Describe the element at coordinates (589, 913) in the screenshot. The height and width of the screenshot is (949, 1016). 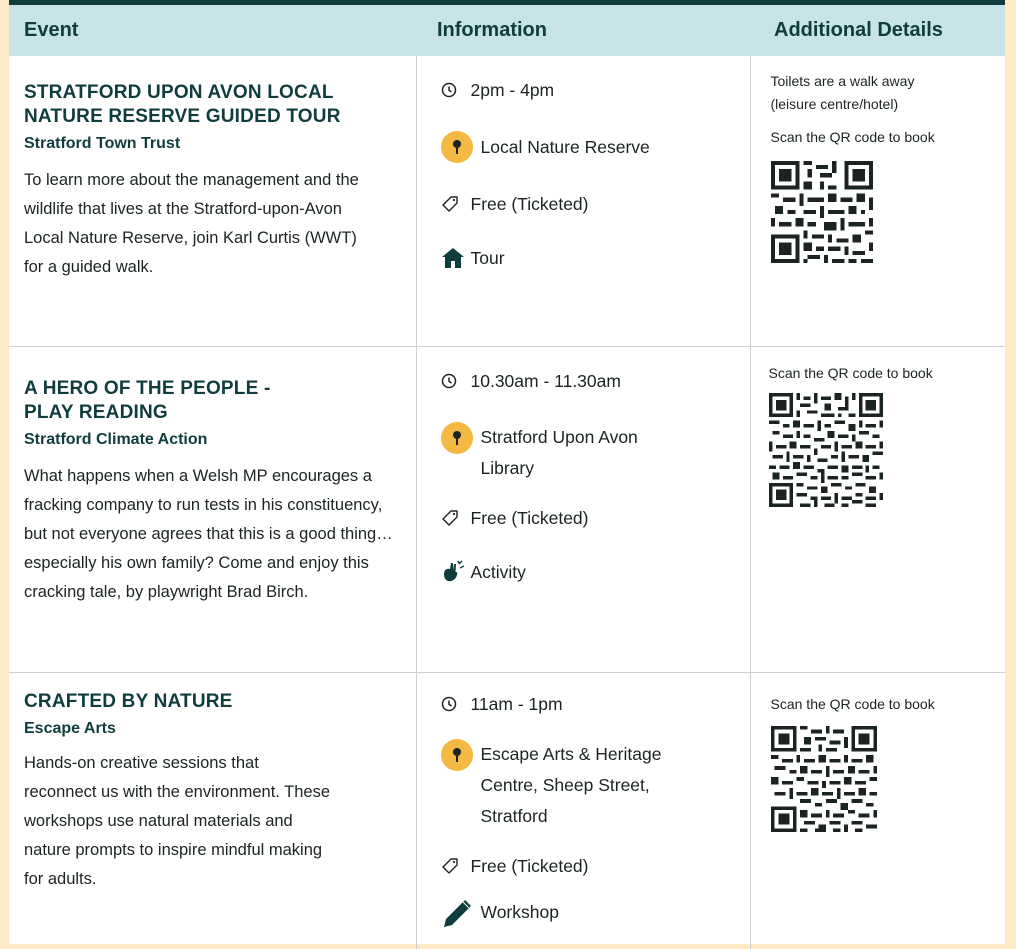
I see `type-row: Workshop` at that location.